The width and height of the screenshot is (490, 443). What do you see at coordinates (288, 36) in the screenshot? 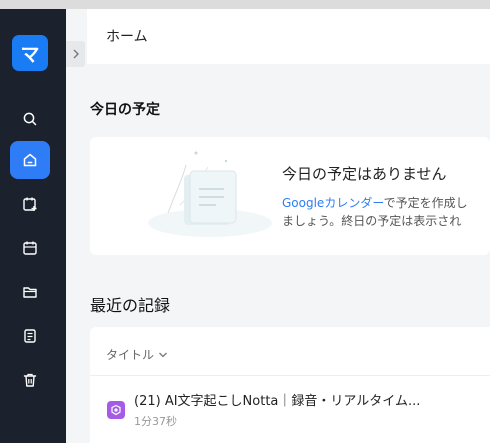
I see `page-header: ホーム` at bounding box center [288, 36].